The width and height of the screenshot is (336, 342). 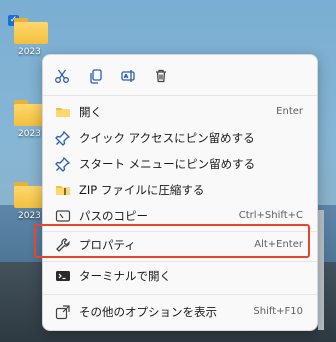 I want to click on rename-button, so click(x=128, y=76).